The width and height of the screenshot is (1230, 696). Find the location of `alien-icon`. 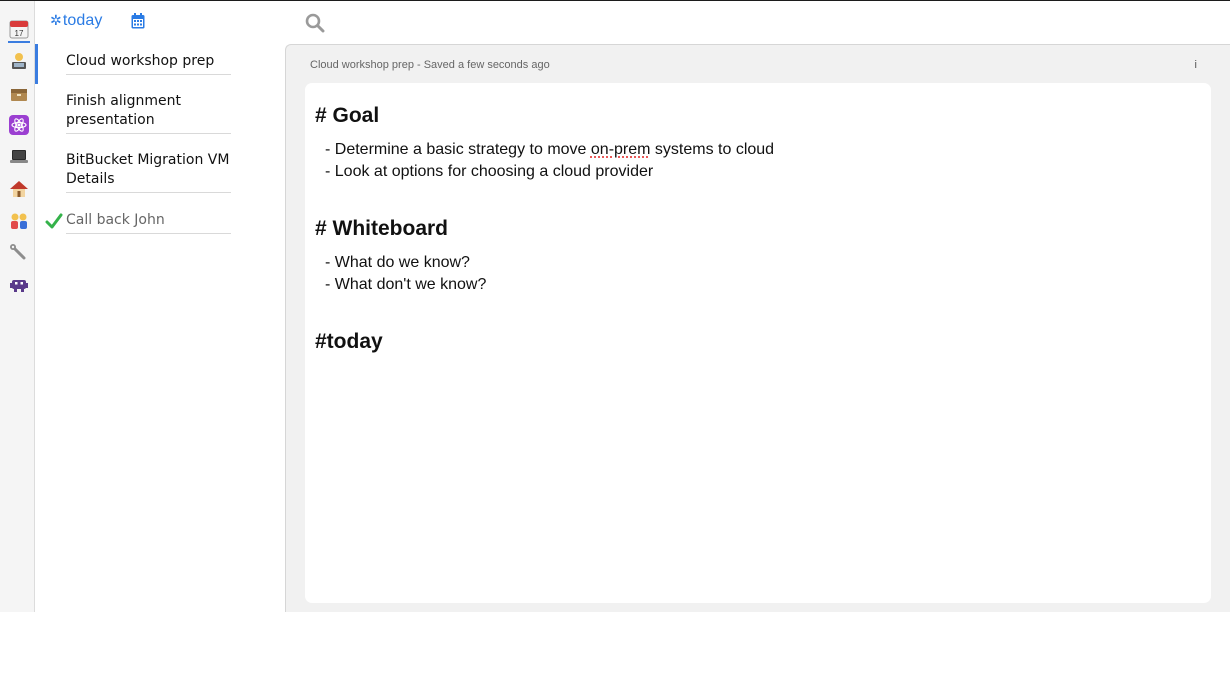

alien-icon is located at coordinates (19, 285).